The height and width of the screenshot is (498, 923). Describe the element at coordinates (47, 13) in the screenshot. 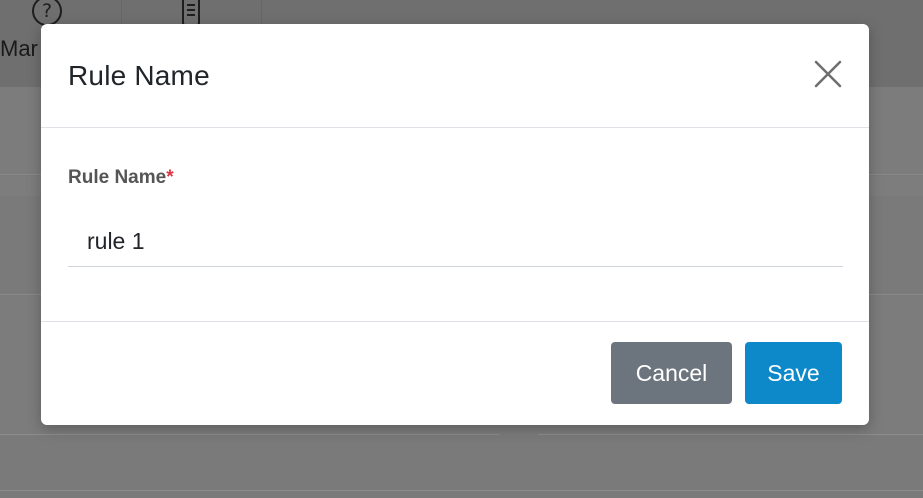

I see `help-icon: ?` at that location.